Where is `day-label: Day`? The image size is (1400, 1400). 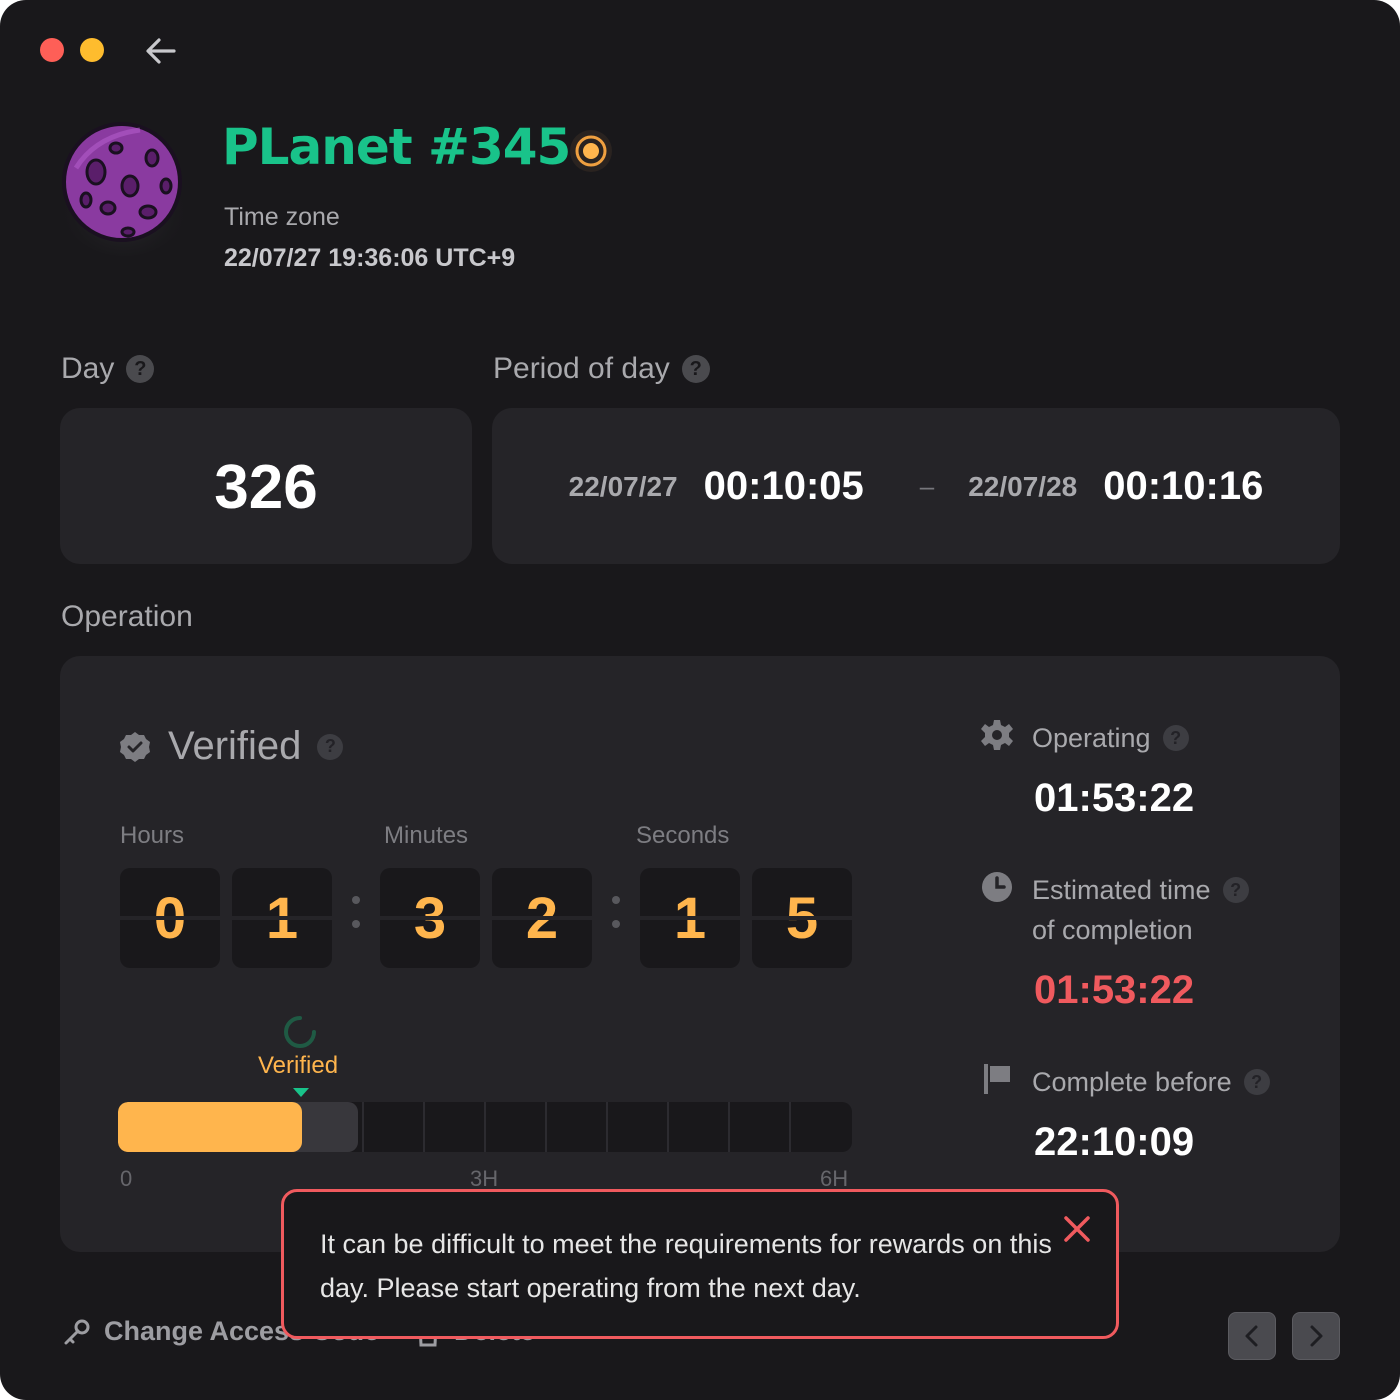 day-label: Day is located at coordinates (88, 368).